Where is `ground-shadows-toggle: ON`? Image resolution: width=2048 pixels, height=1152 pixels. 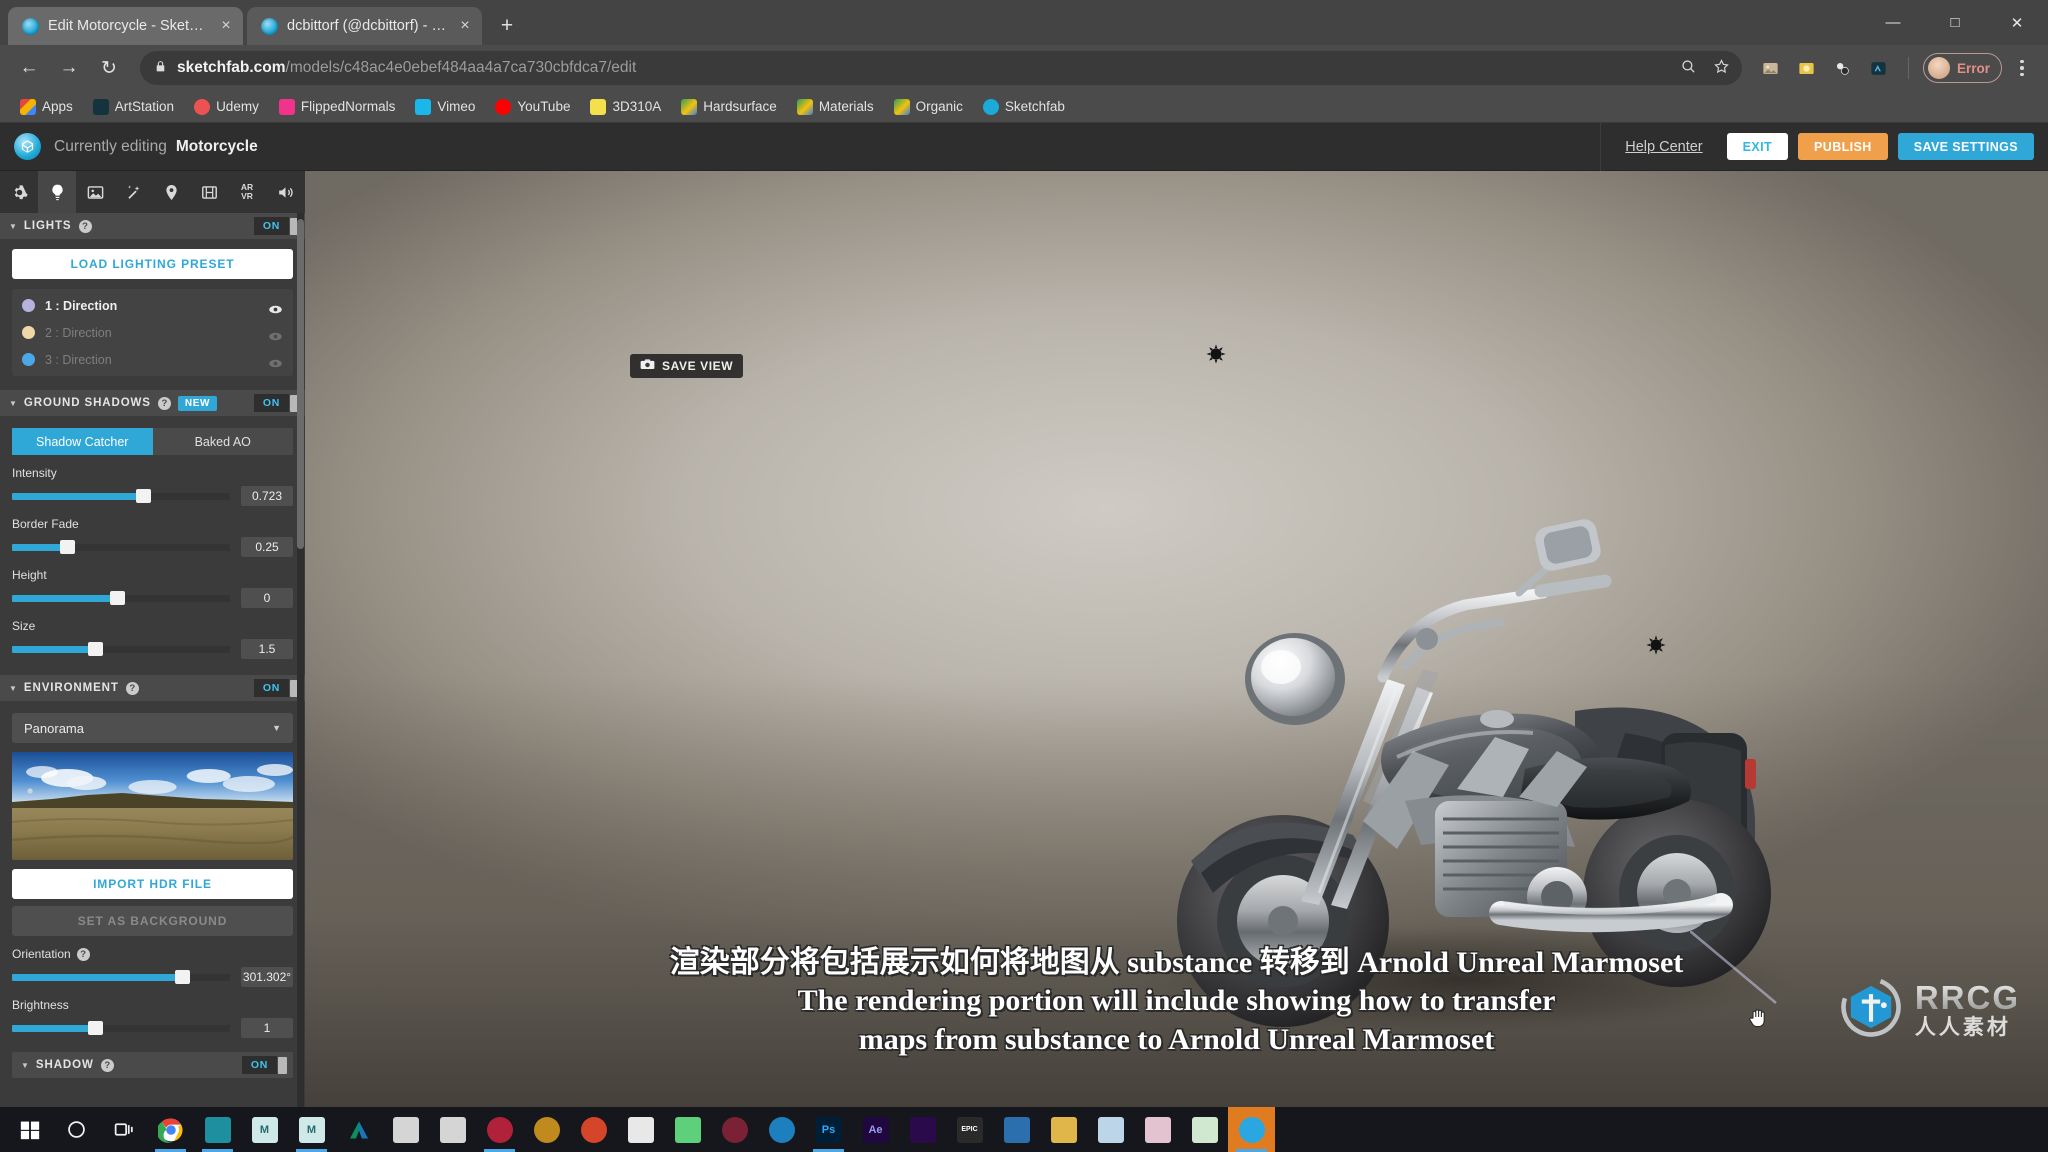 ground-shadows-toggle: ON is located at coordinates (276, 403).